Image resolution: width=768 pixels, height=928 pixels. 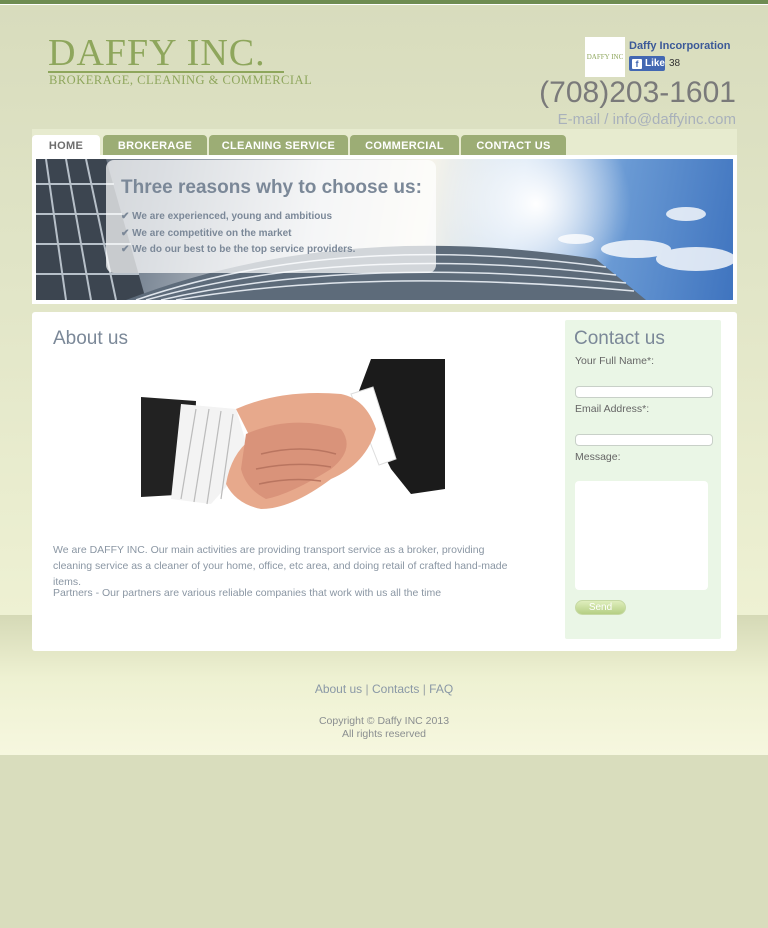 I want to click on brand-logo-title: DAFFY INC., so click(x=157, y=53).